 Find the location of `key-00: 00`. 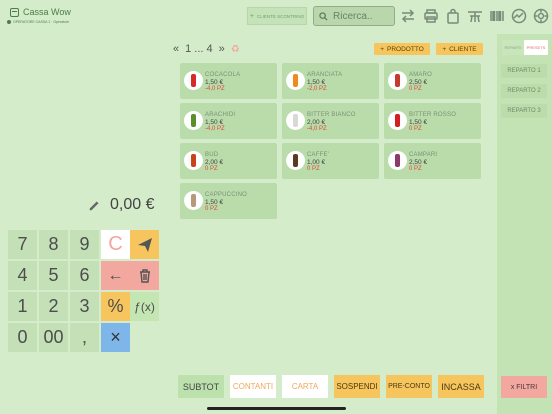

key-00: 00 is located at coordinates (53, 337).